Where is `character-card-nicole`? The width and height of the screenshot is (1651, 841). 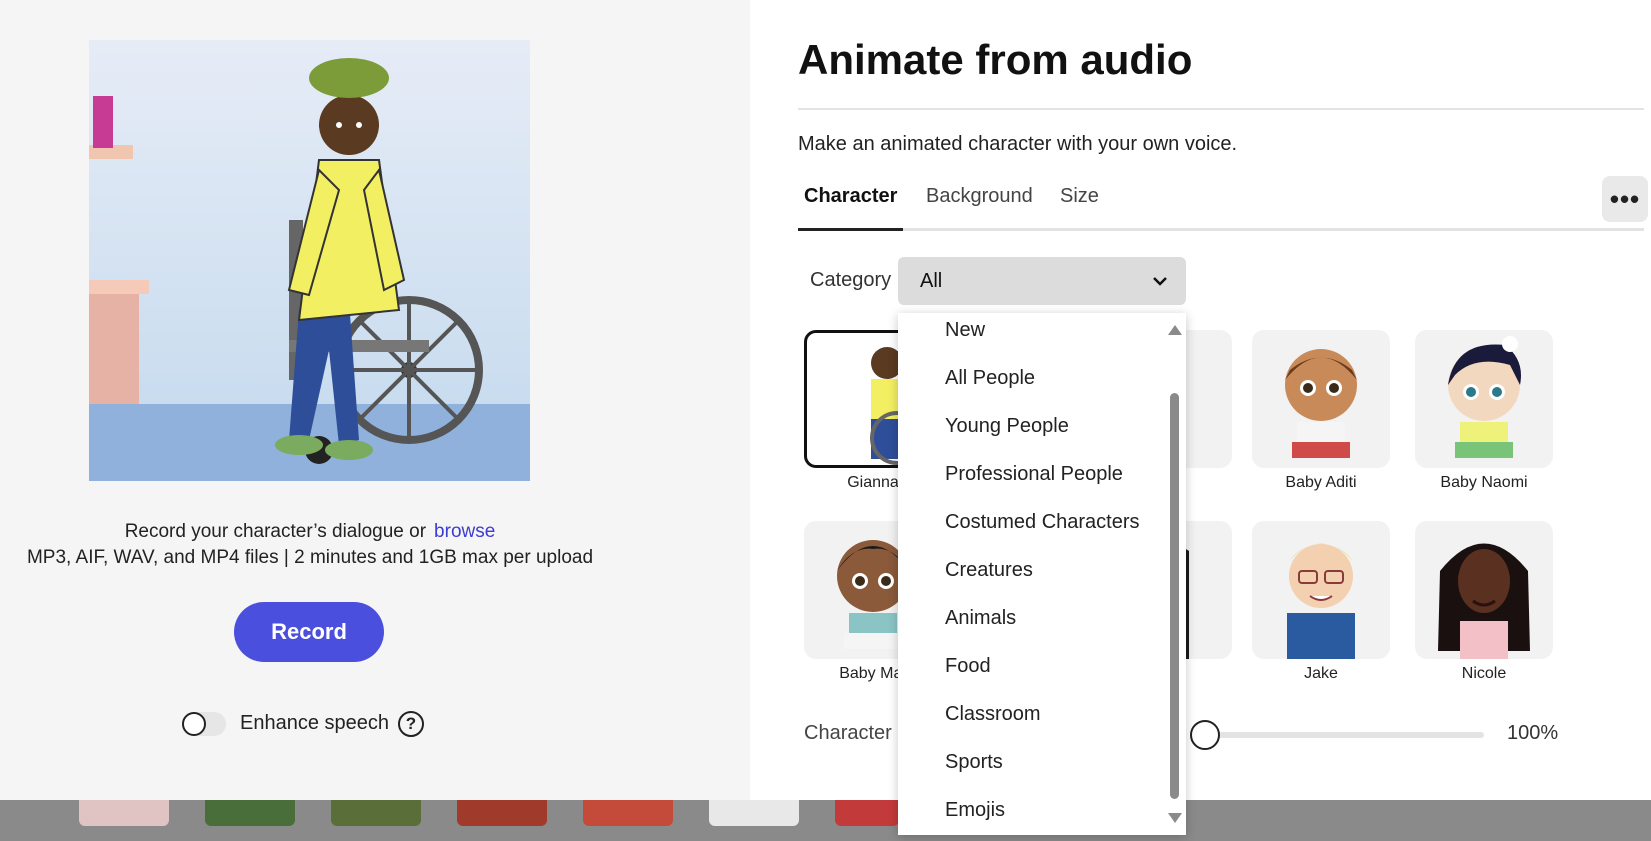
character-card-nicole is located at coordinates (1484, 590).